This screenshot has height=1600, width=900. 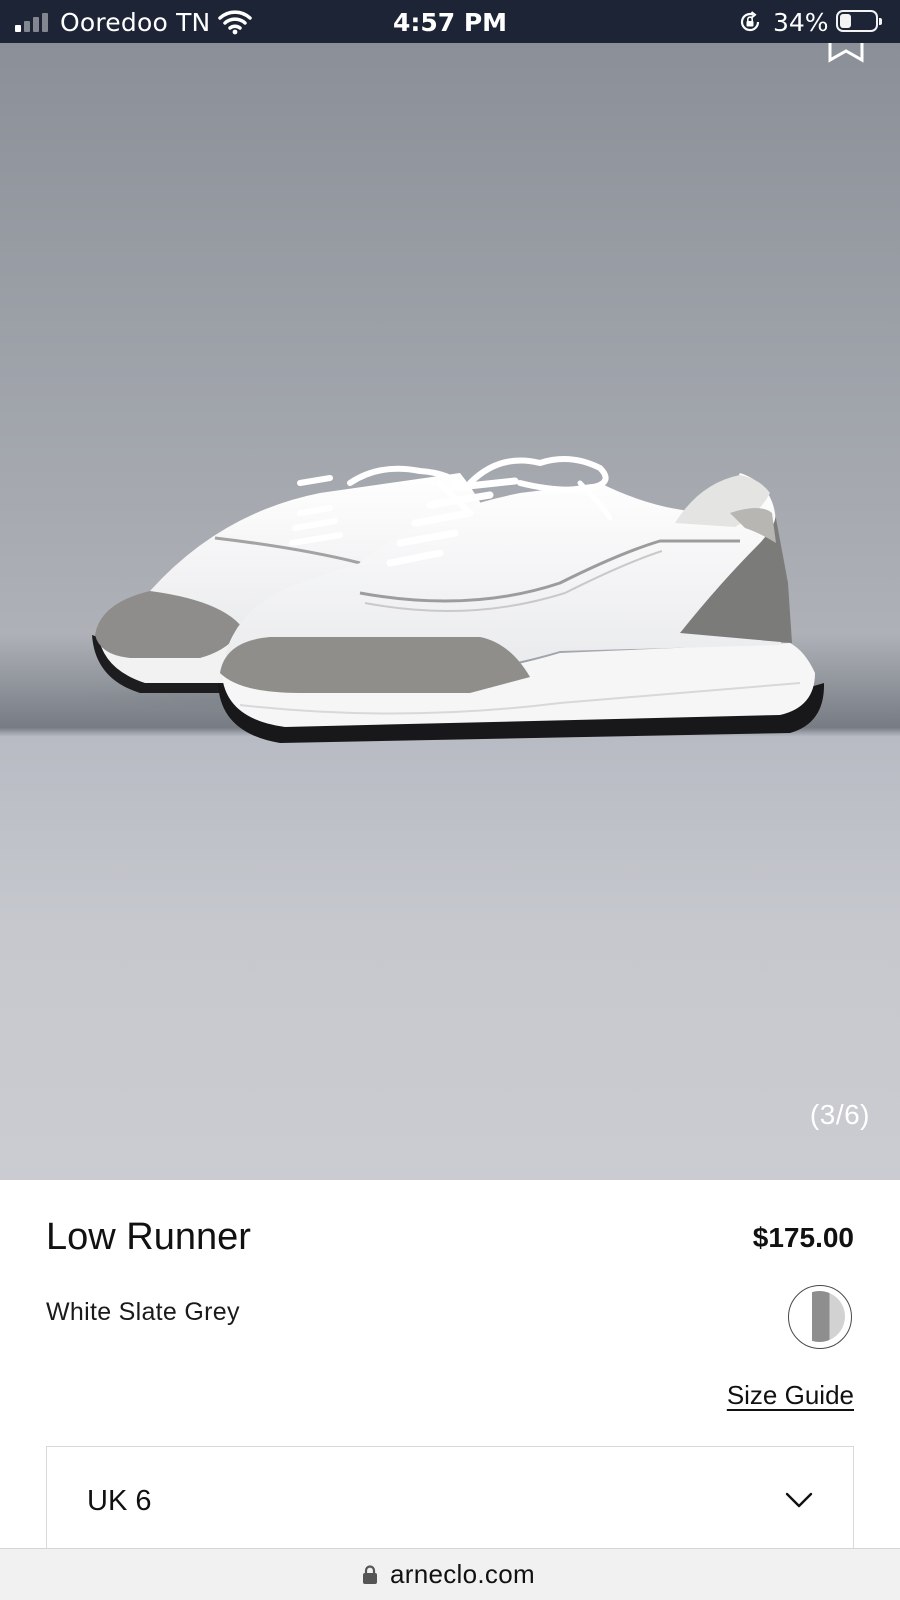 I want to click on color-swatch-fill, so click(x=819, y=1316).